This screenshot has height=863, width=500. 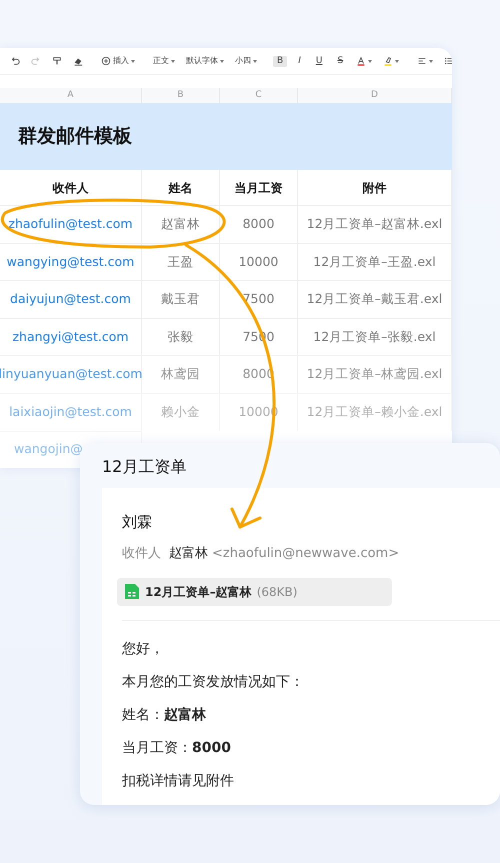 What do you see at coordinates (188, 554) in the screenshot?
I see `recipient-name: 赵富林` at bounding box center [188, 554].